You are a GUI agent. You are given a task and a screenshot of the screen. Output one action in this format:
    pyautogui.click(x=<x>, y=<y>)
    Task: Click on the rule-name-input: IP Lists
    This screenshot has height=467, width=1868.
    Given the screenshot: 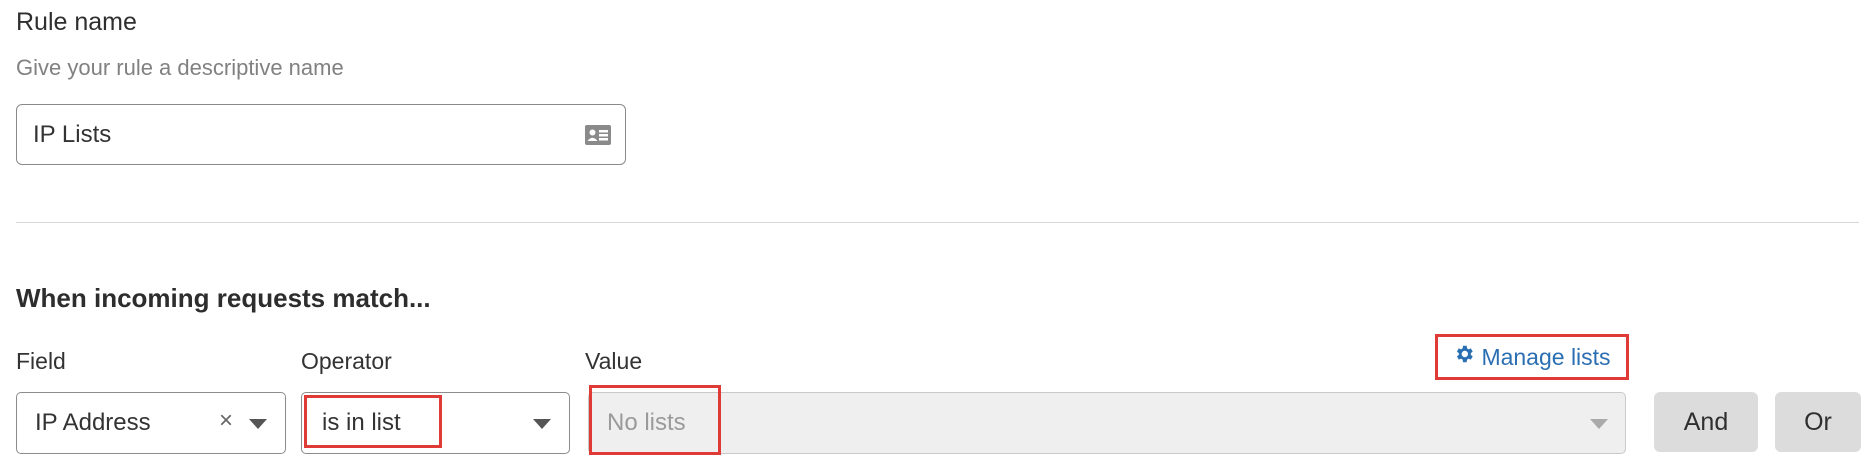 What is the action you would take?
    pyautogui.click(x=321, y=134)
    